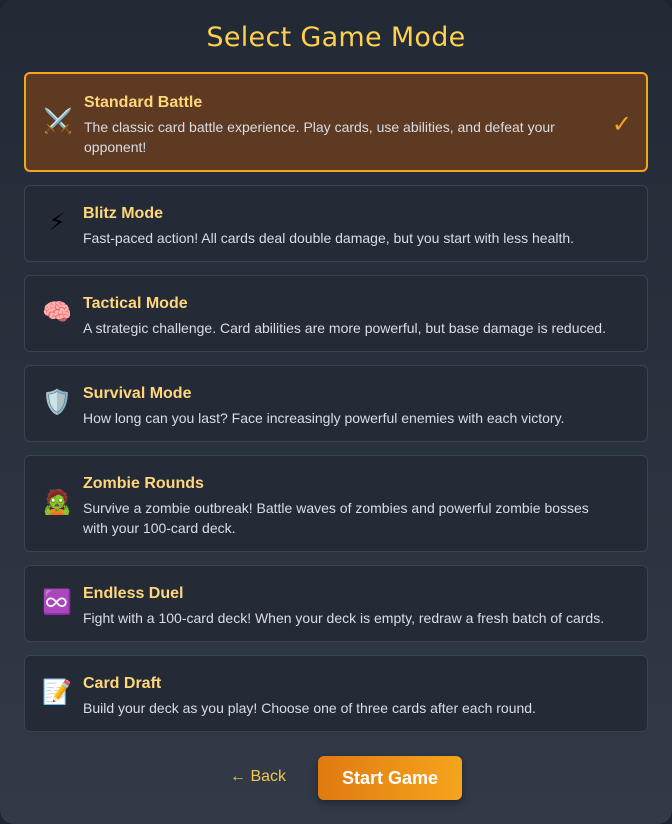 The image size is (672, 824). What do you see at coordinates (143, 102) in the screenshot?
I see `mode-name: Standard Battle` at bounding box center [143, 102].